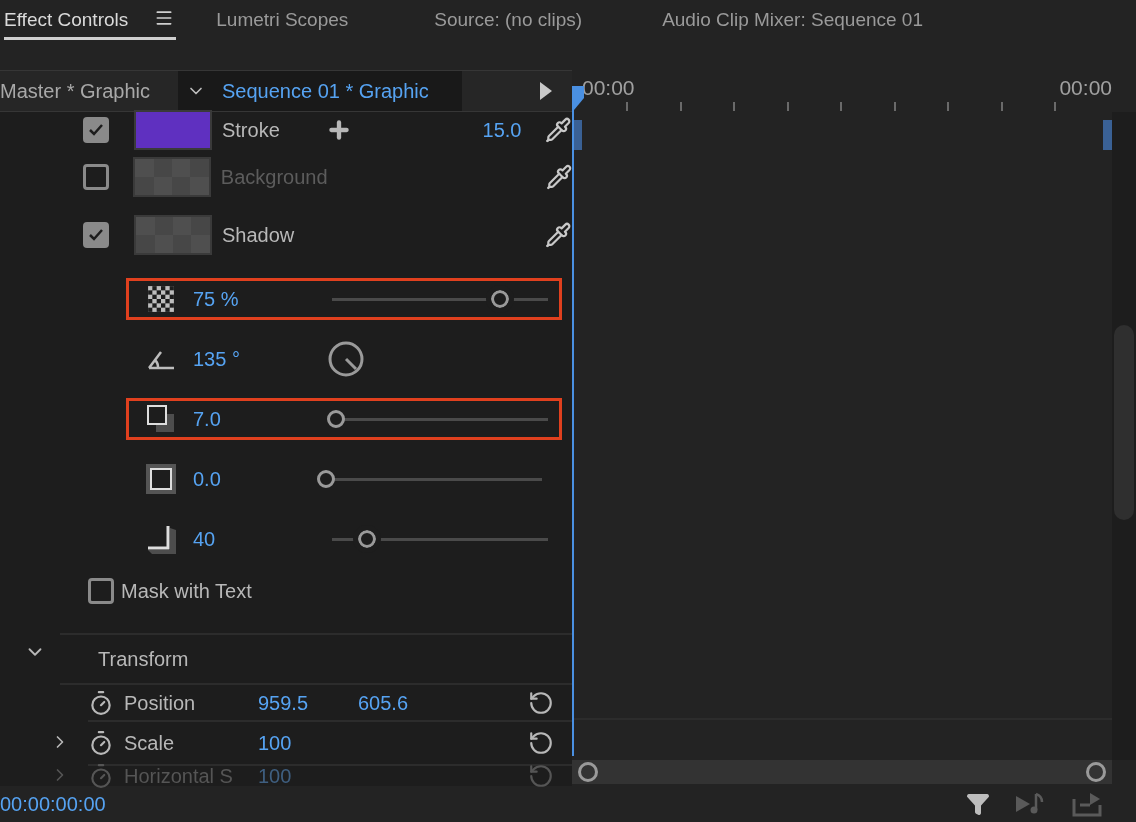 The image size is (1136, 822). Describe the element at coordinates (161, 299) in the screenshot. I see `checkerboard-icon` at that location.